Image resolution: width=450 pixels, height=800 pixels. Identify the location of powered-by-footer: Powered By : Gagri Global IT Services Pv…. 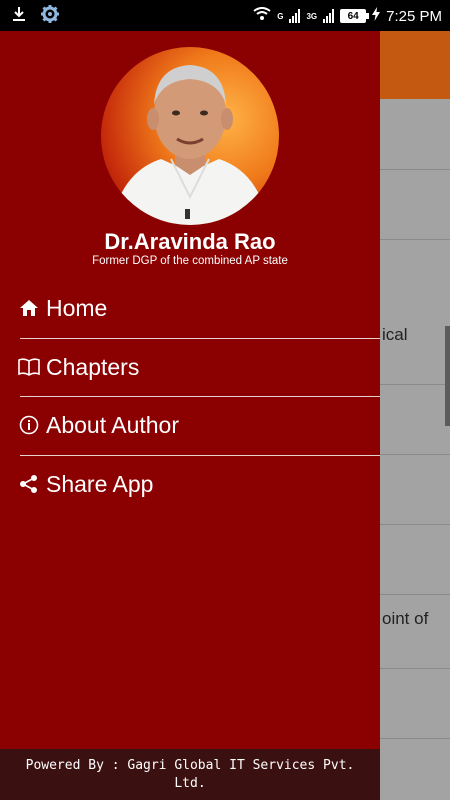
(190, 774).